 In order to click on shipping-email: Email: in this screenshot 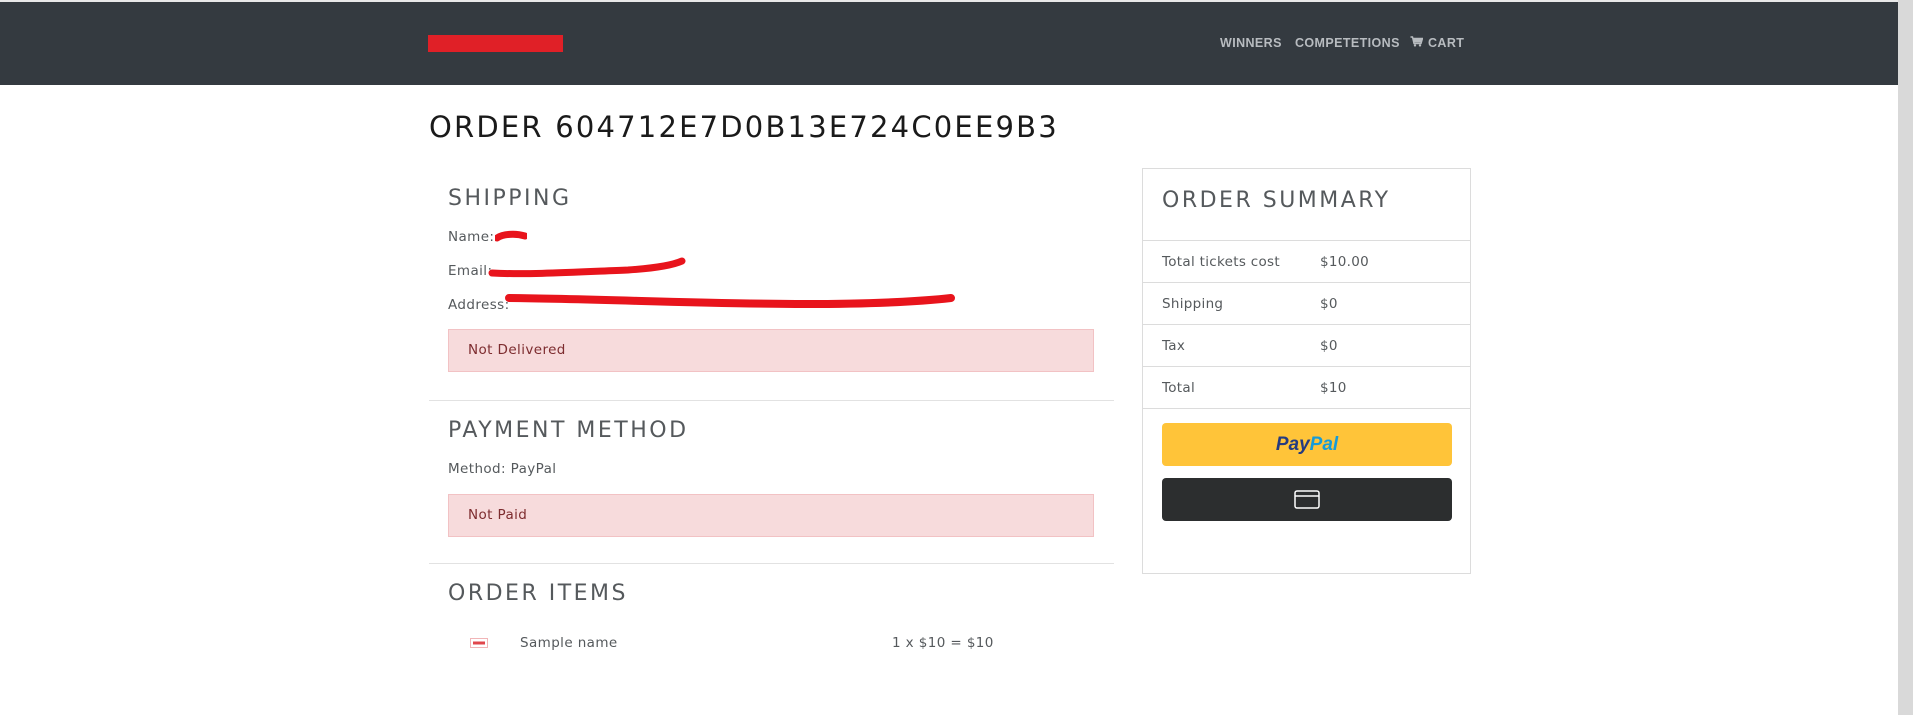, I will do `click(470, 271)`.